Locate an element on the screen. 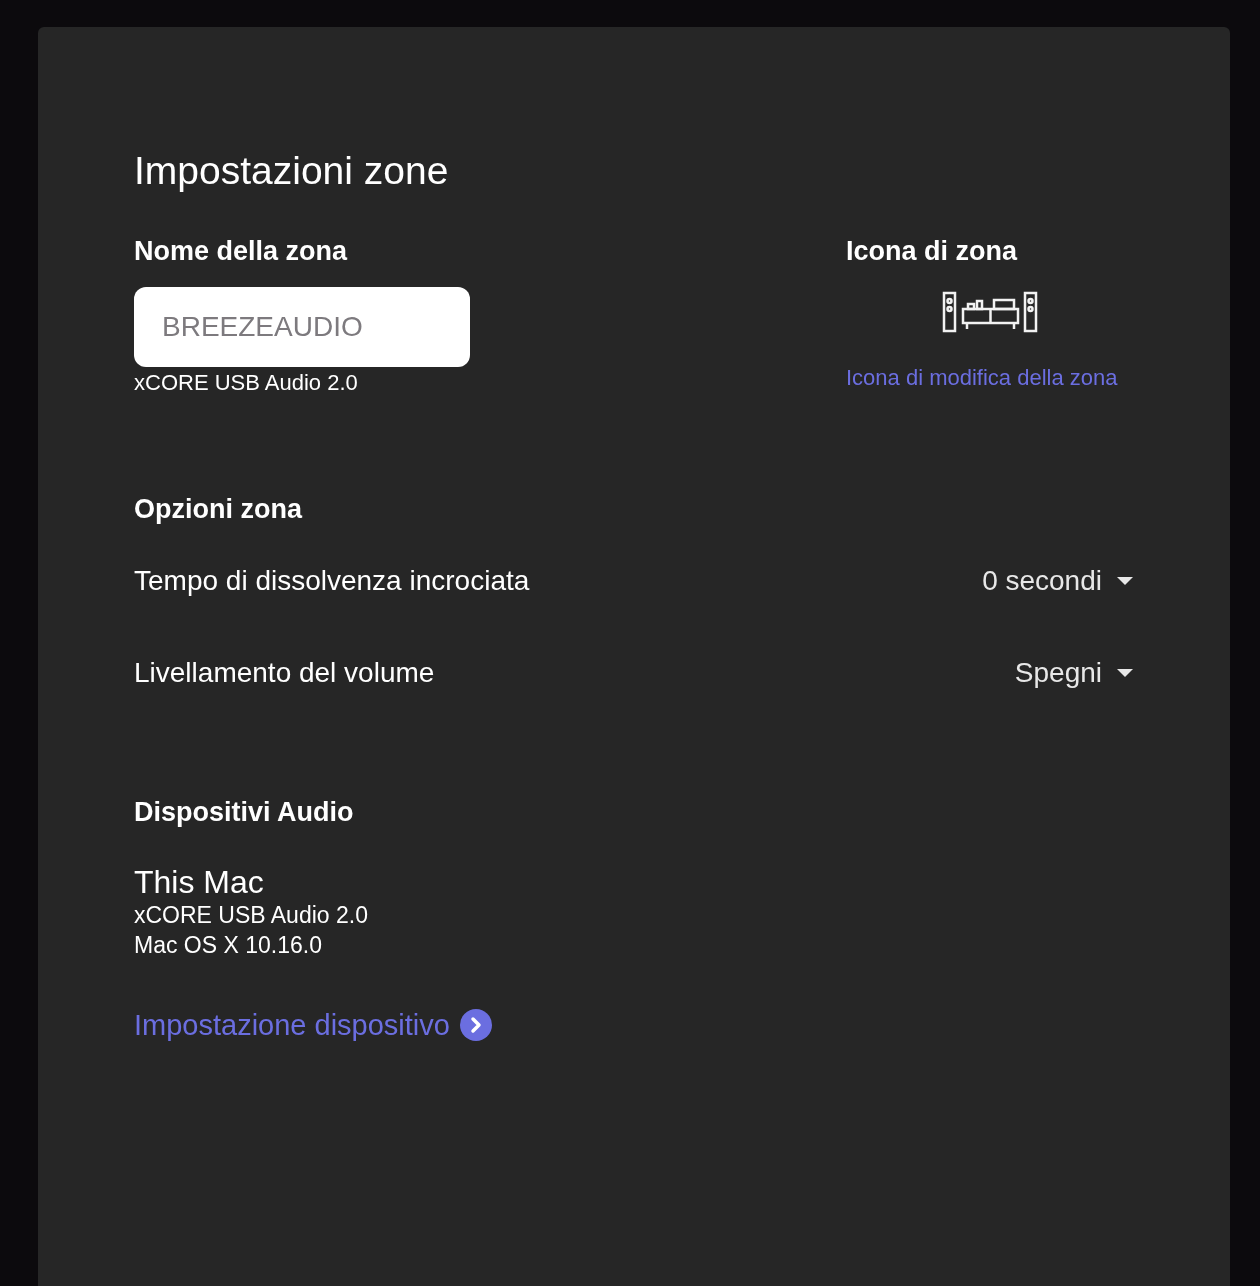  stereo-system-icon is located at coordinates (990, 312).